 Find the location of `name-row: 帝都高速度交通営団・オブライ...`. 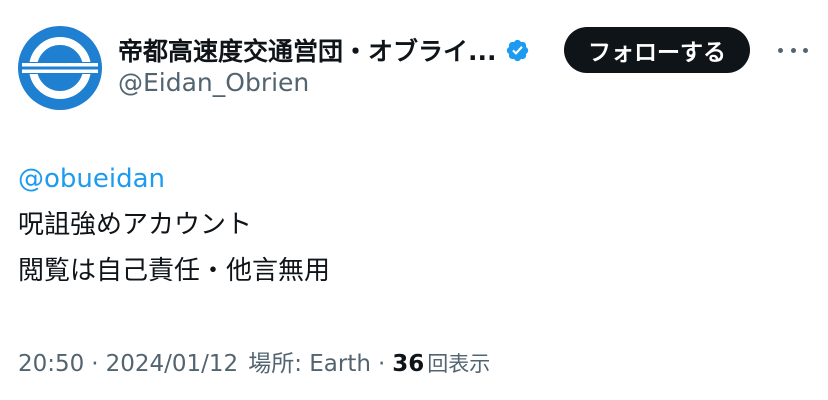

name-row: 帝都高速度交通営団・オブライ... is located at coordinates (324, 50).